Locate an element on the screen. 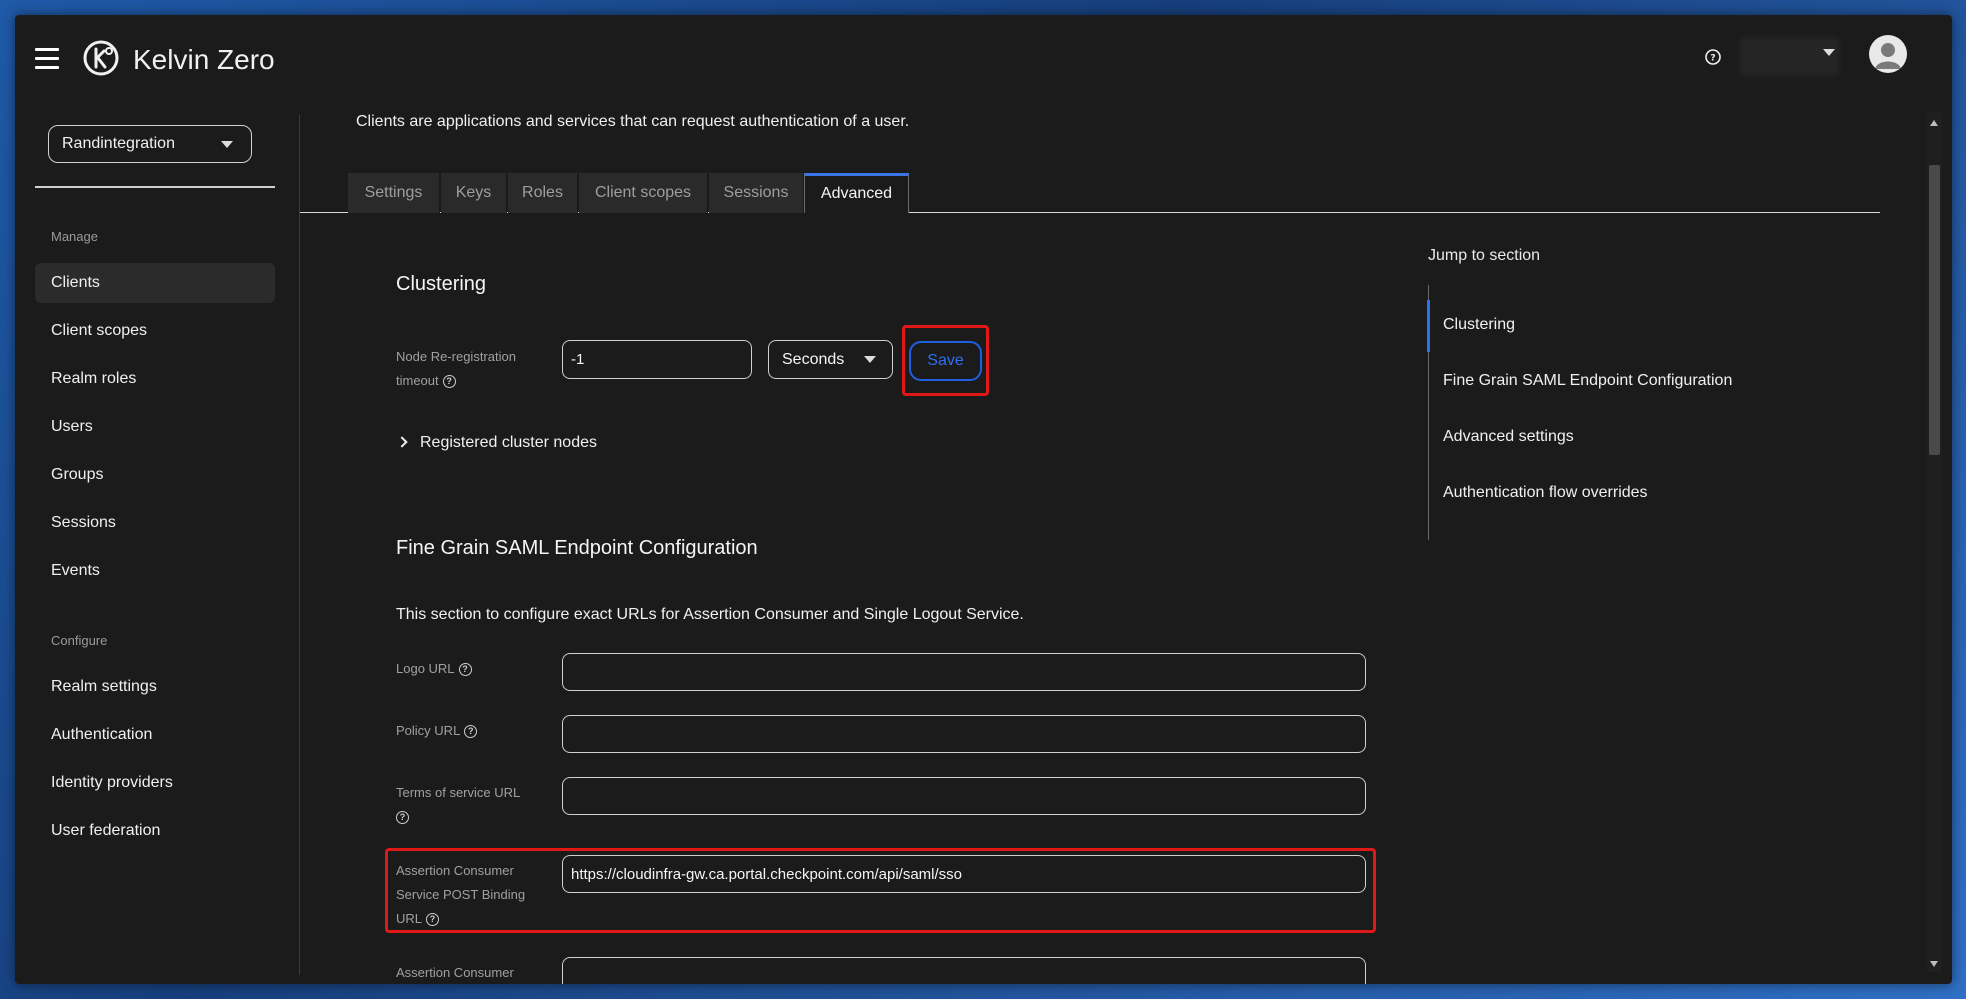 This screenshot has height=999, width=1966. timeout-unit-select: Seconds is located at coordinates (830, 359).